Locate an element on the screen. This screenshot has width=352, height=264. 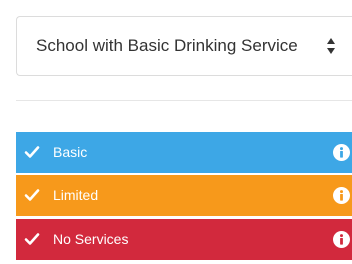
service-type-select-value: School with Basic Drinking Service is located at coordinates (167, 45).